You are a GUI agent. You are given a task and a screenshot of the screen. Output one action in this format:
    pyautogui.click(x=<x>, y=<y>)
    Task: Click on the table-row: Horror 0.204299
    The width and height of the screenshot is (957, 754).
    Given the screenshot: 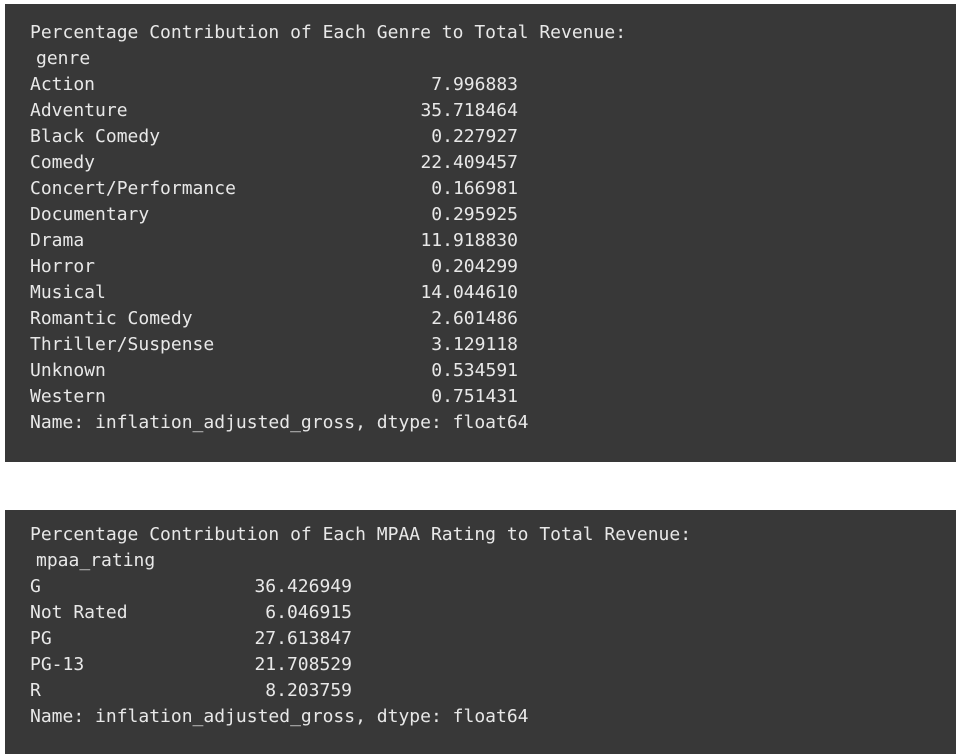 What is the action you would take?
    pyautogui.click(x=493, y=267)
    